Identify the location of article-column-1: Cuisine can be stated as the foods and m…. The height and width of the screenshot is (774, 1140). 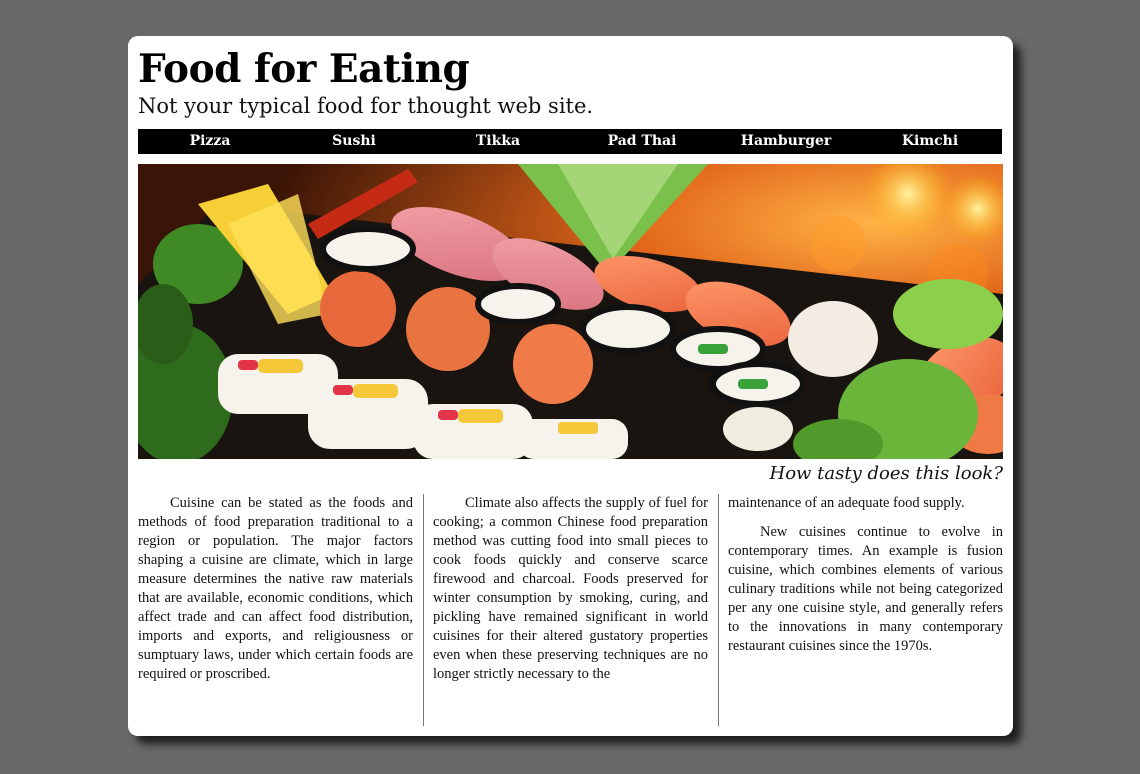
(275, 610).